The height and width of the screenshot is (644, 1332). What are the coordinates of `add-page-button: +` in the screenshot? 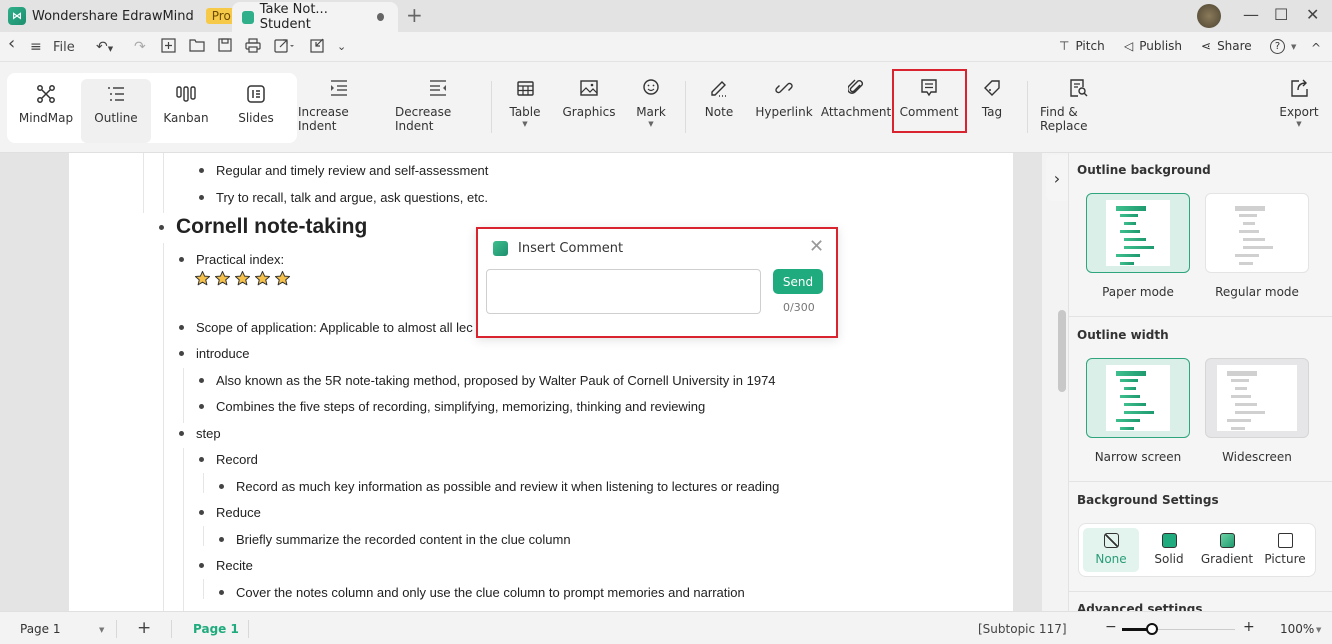 It's located at (144, 628).